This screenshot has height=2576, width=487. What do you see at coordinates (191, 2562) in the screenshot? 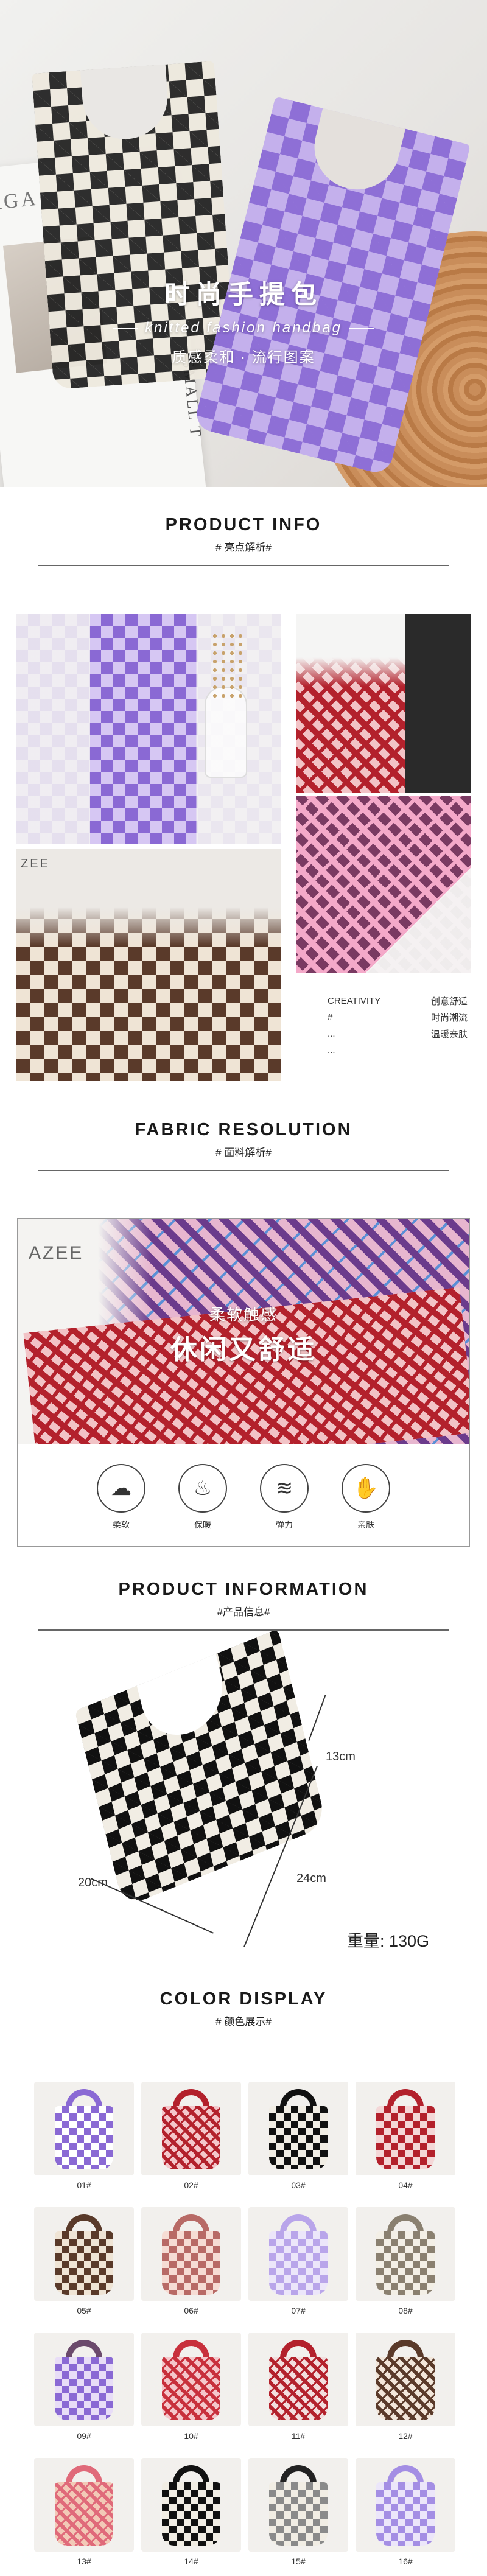
I see `color-variant-label: 14#` at bounding box center [191, 2562].